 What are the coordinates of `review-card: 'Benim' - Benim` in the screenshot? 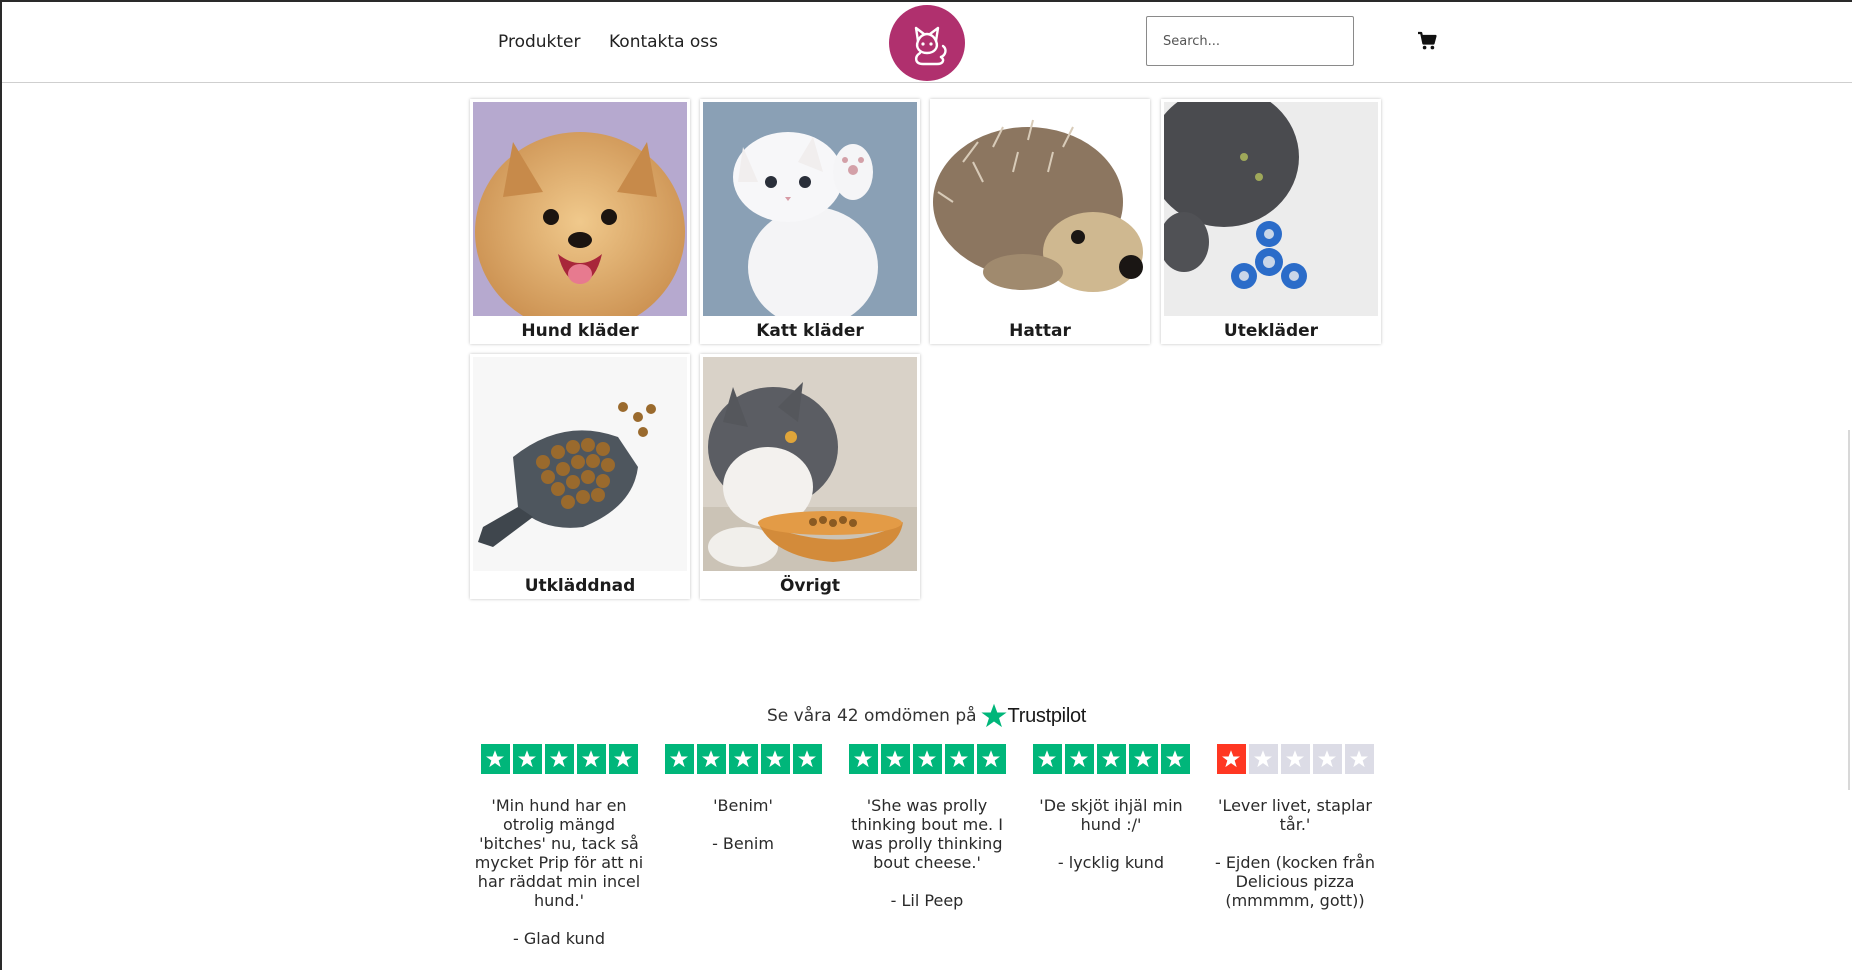 It's located at (743, 798).